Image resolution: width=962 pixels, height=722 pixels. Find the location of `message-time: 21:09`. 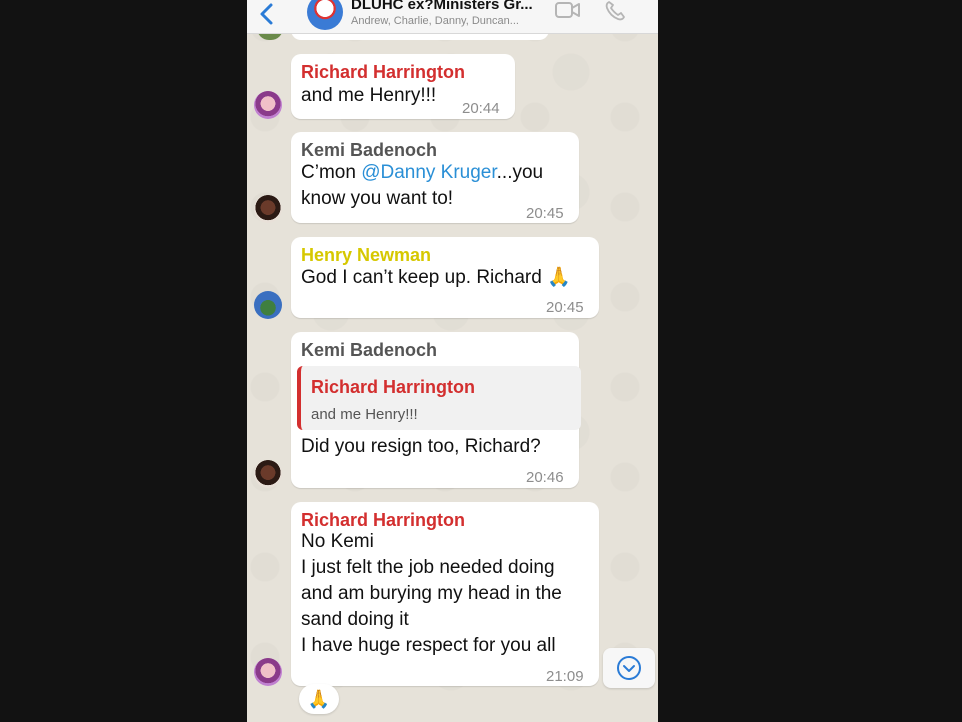

message-time: 21:09 is located at coordinates (565, 676).